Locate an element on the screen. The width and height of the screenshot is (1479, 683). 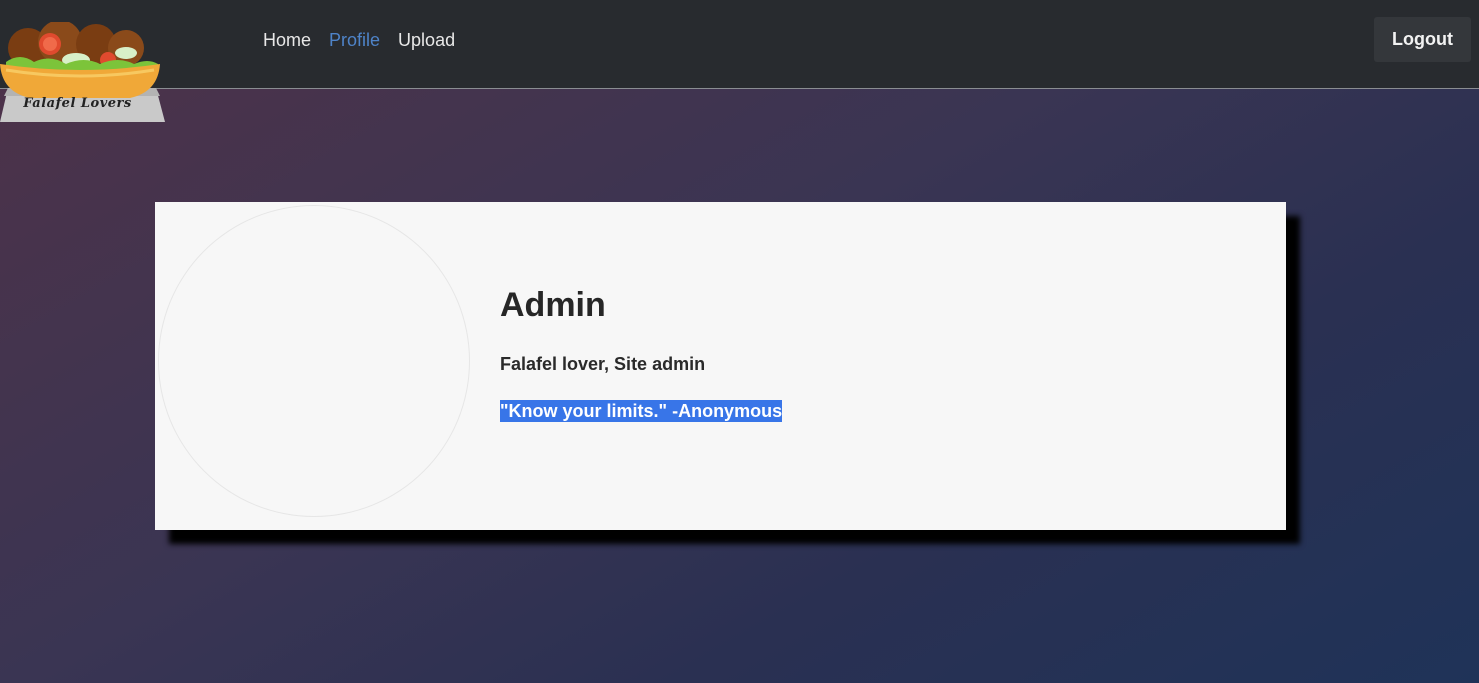
nav-link-upload: Upload is located at coordinates (426, 40).